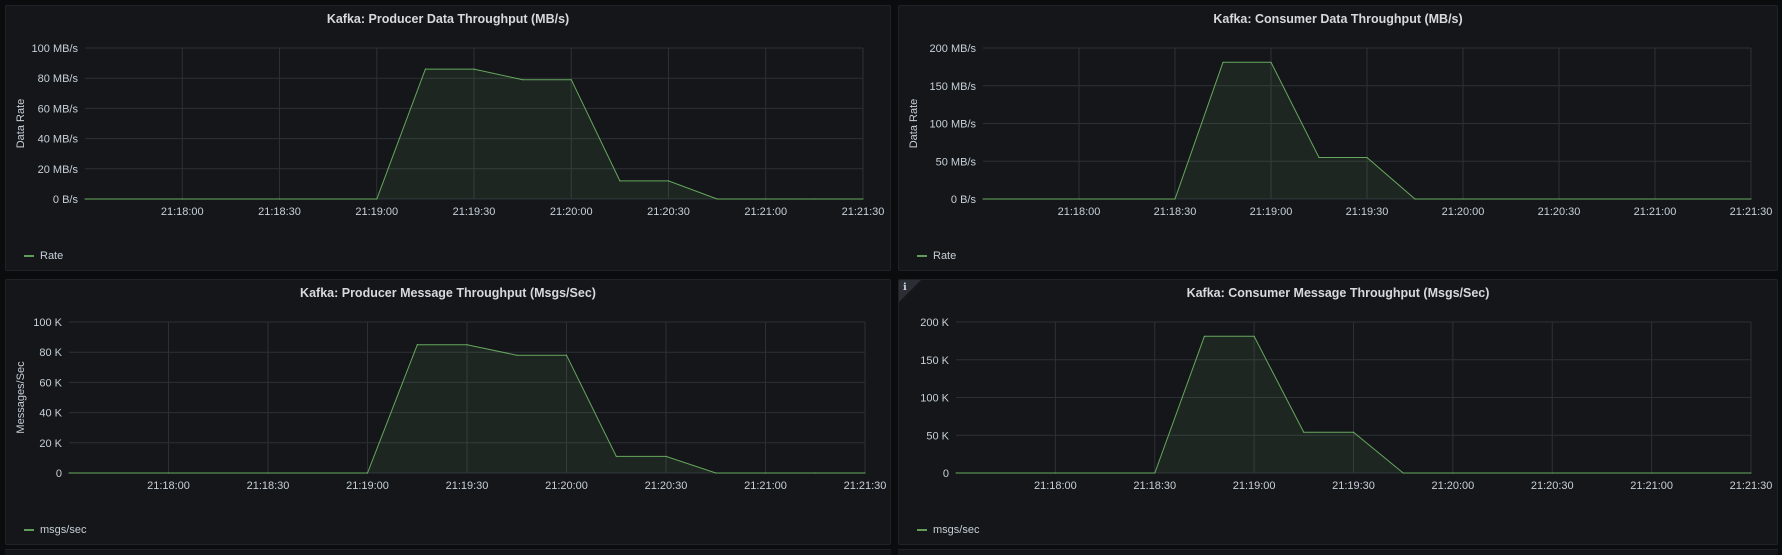  Describe the element at coordinates (934, 323) in the screenshot. I see `y-tick-label: 200 K` at that location.